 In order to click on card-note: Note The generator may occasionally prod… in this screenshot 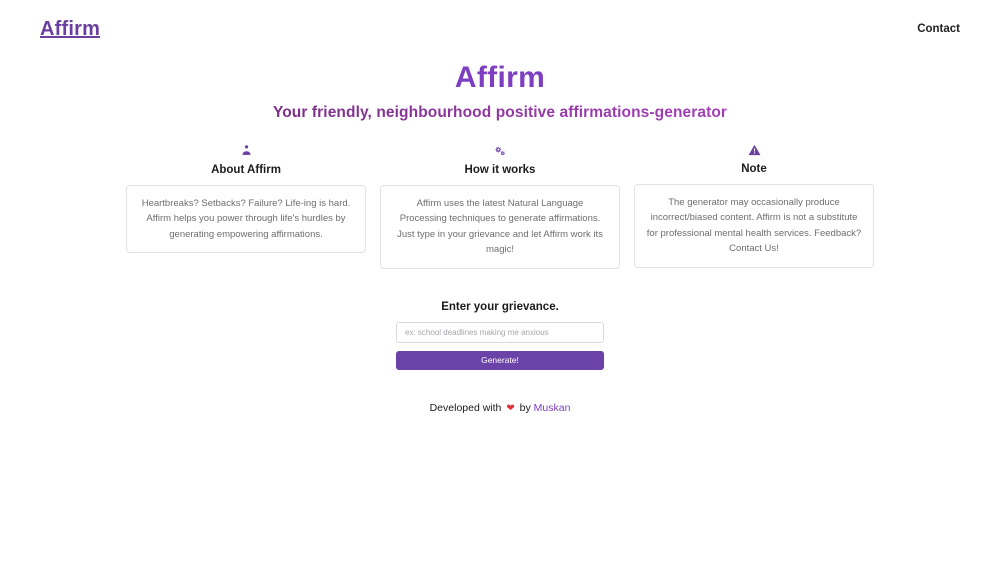, I will do `click(754, 206)`.